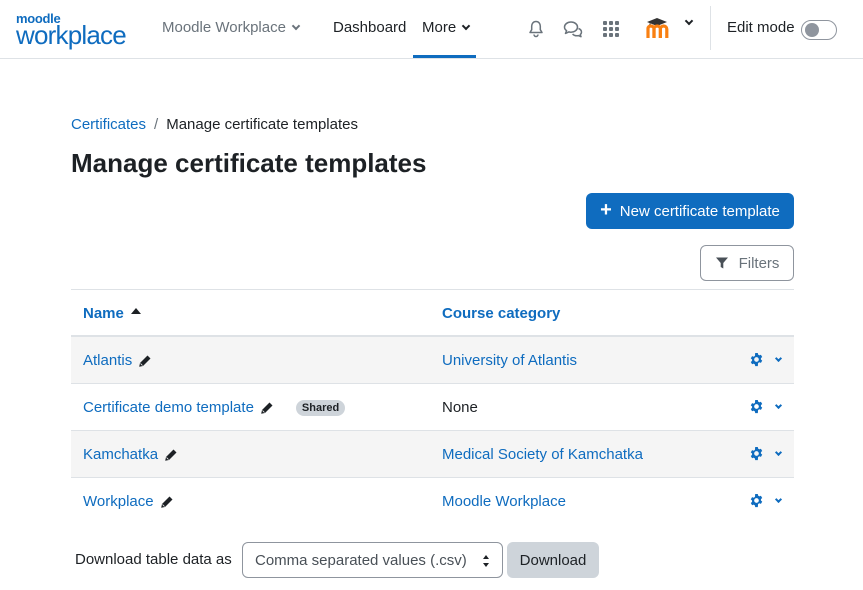  I want to click on sort-ascending-icon, so click(136, 311).